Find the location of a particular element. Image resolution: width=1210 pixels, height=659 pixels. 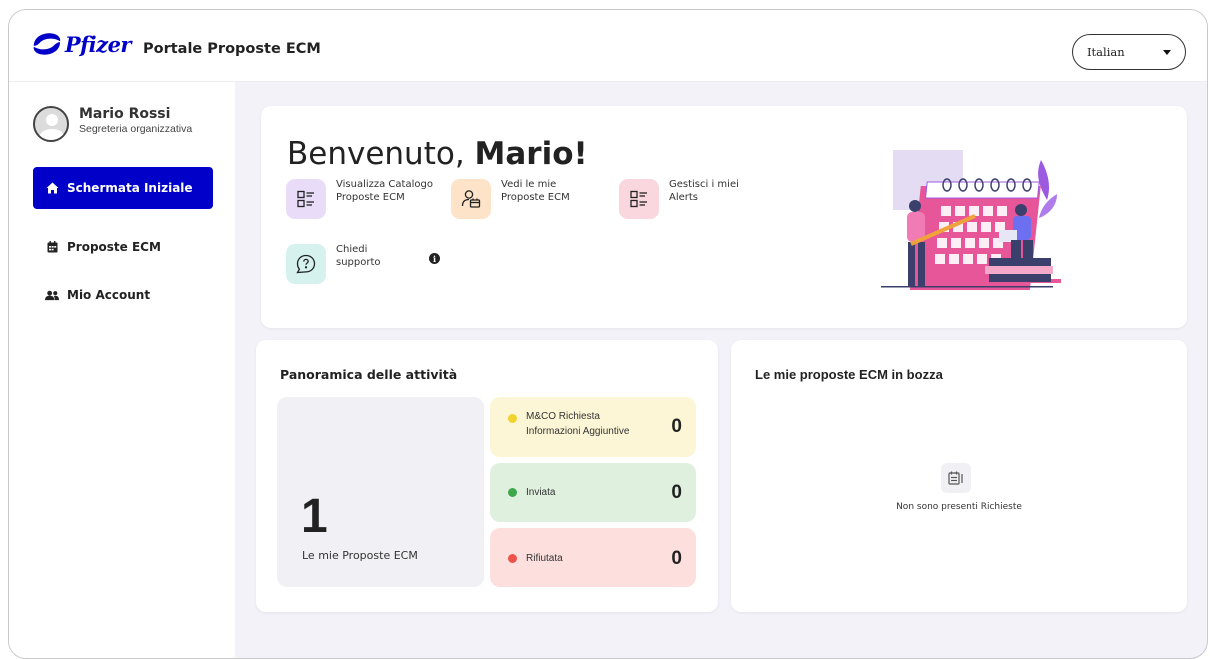

home-icon is located at coordinates (52, 188).